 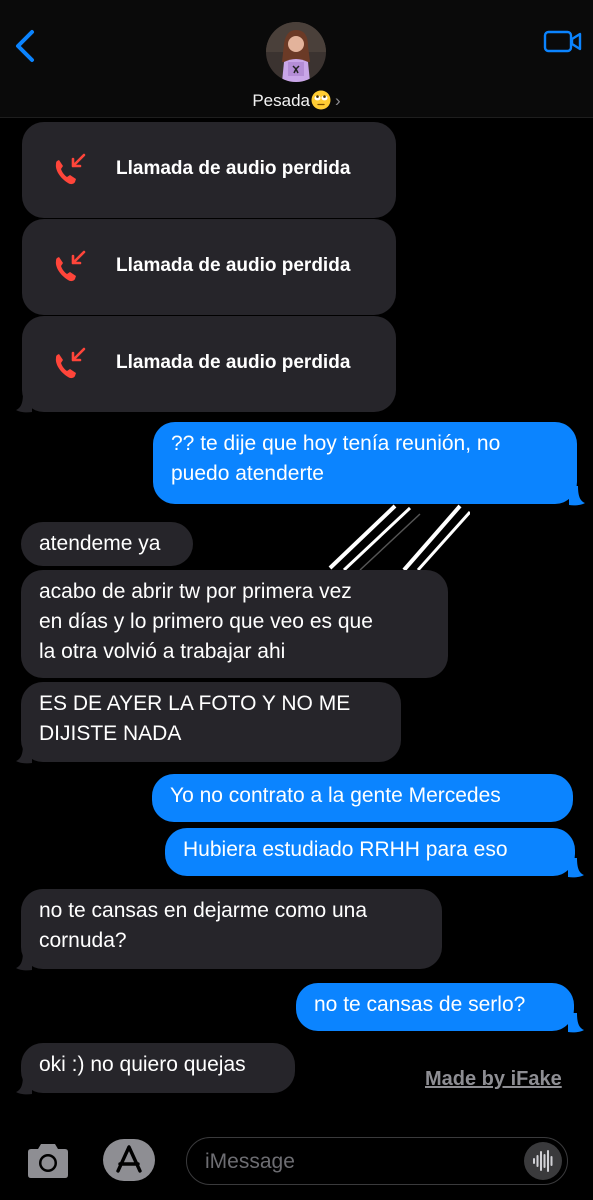 I want to click on outgoing-message: Yo no contrato a la gente Mercedes, so click(x=362, y=798).